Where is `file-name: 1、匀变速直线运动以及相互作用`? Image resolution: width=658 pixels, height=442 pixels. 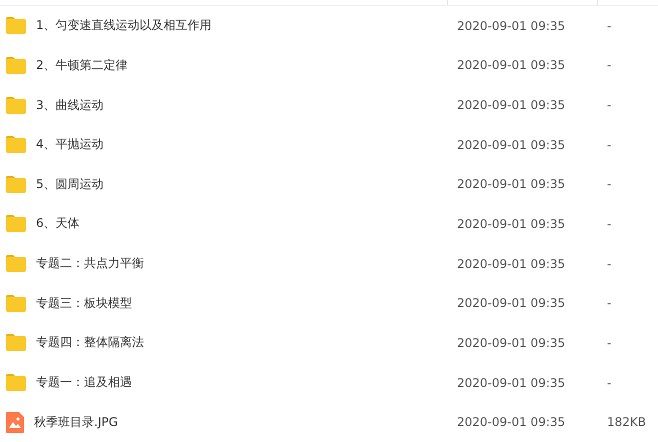
file-name: 1、匀变速直线运动以及相互作用 is located at coordinates (124, 25).